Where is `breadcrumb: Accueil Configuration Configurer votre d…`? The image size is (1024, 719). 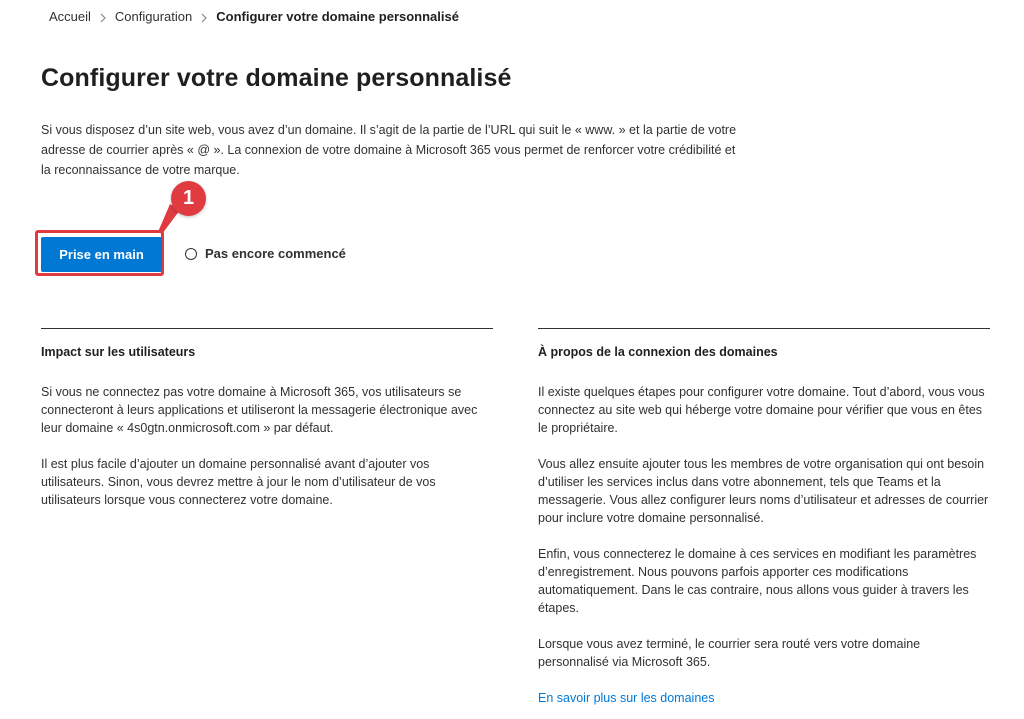
breadcrumb: Accueil Configuration Configurer votre d… is located at coordinates (254, 16).